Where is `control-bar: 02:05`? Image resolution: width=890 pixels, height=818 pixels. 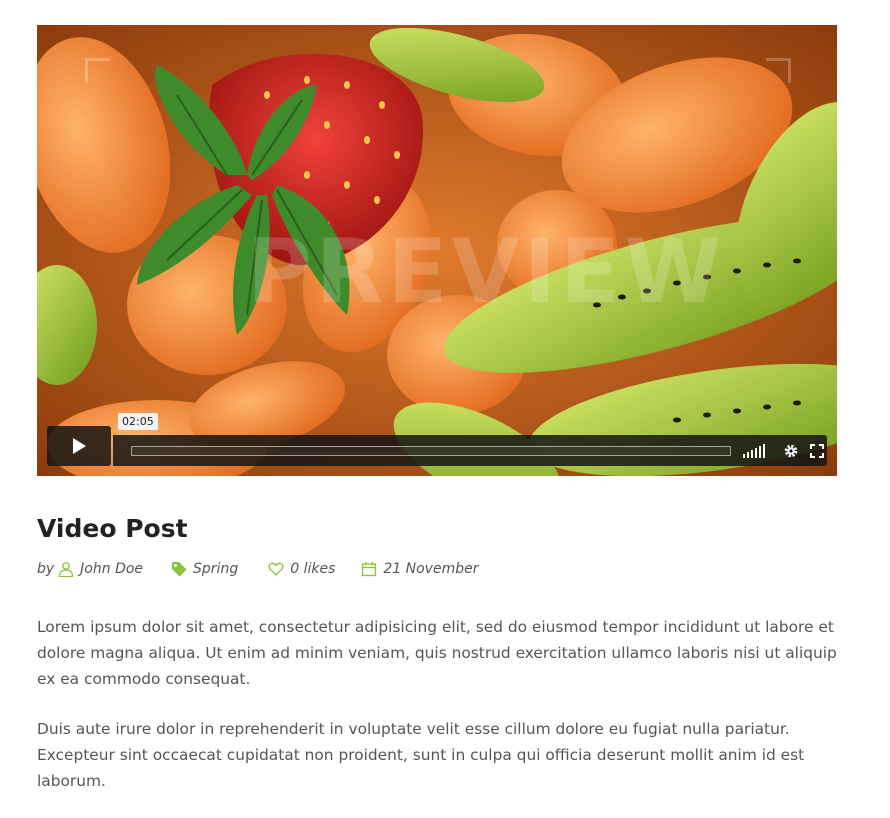
control-bar: 02:05 is located at coordinates (470, 439).